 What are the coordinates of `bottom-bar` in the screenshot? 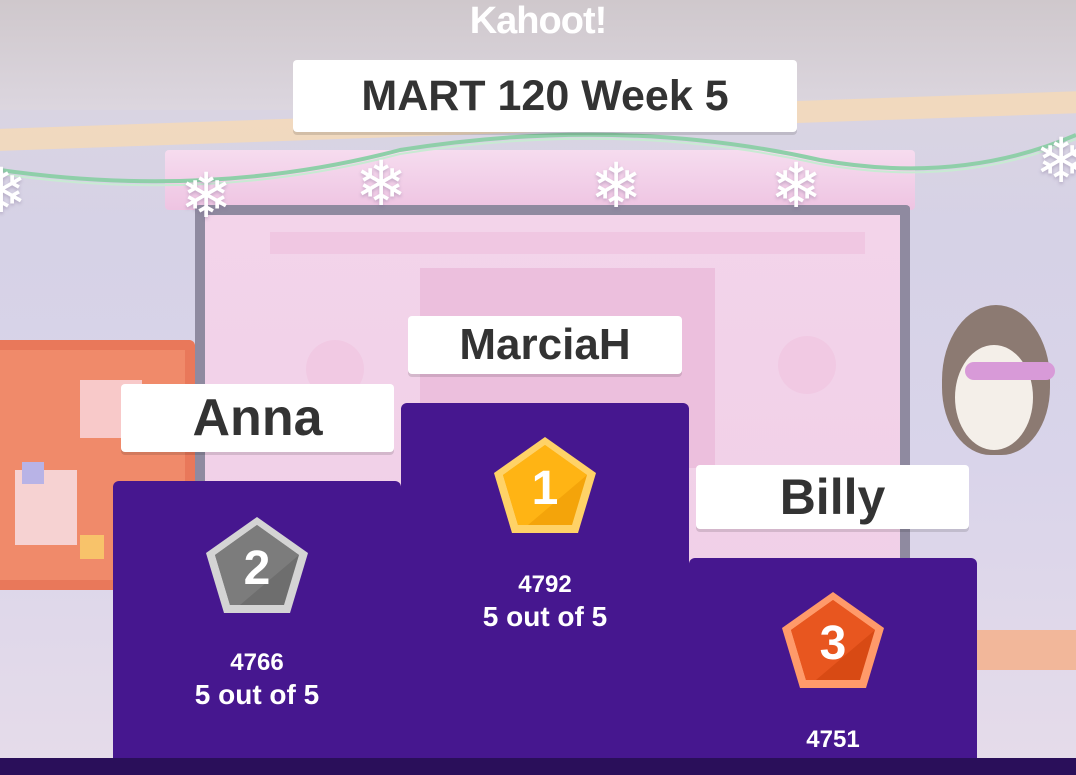 It's located at (538, 766).